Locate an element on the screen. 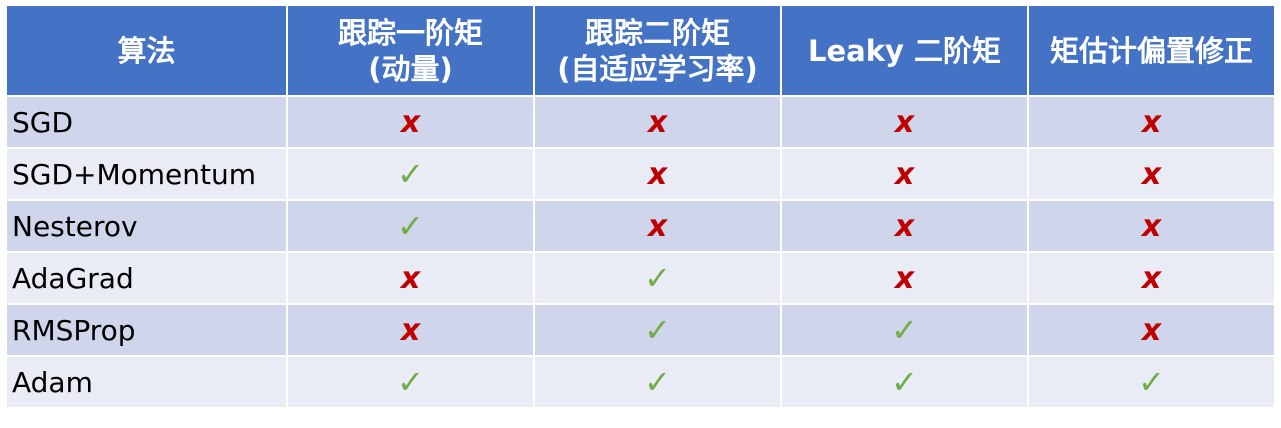  table-row: SGD x x x x is located at coordinates (640, 122).